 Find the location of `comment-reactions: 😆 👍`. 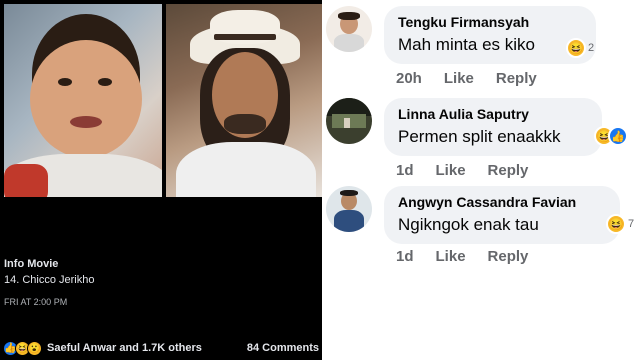

comment-reactions: 😆 👍 is located at coordinates (611, 136).